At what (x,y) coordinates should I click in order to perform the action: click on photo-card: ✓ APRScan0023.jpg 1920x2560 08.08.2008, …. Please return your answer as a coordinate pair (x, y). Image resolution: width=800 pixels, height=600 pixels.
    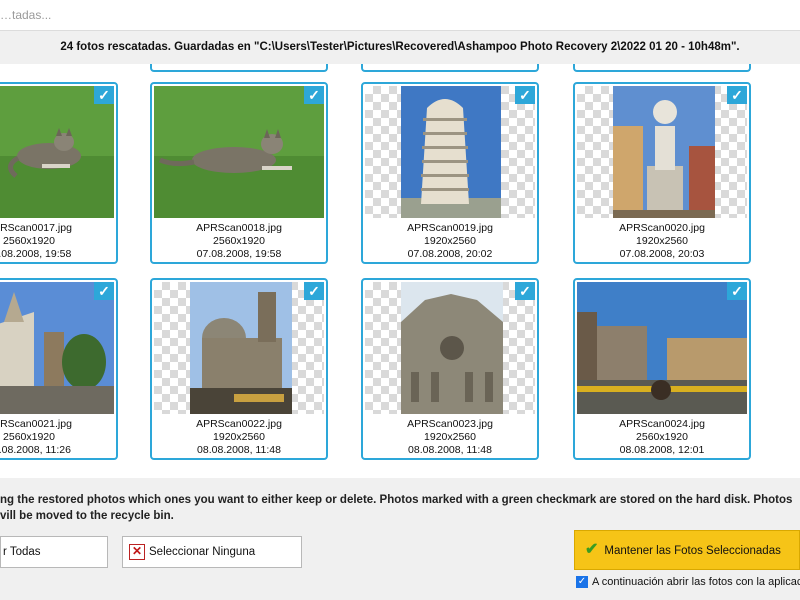
    Looking at the image, I should click on (450, 369).